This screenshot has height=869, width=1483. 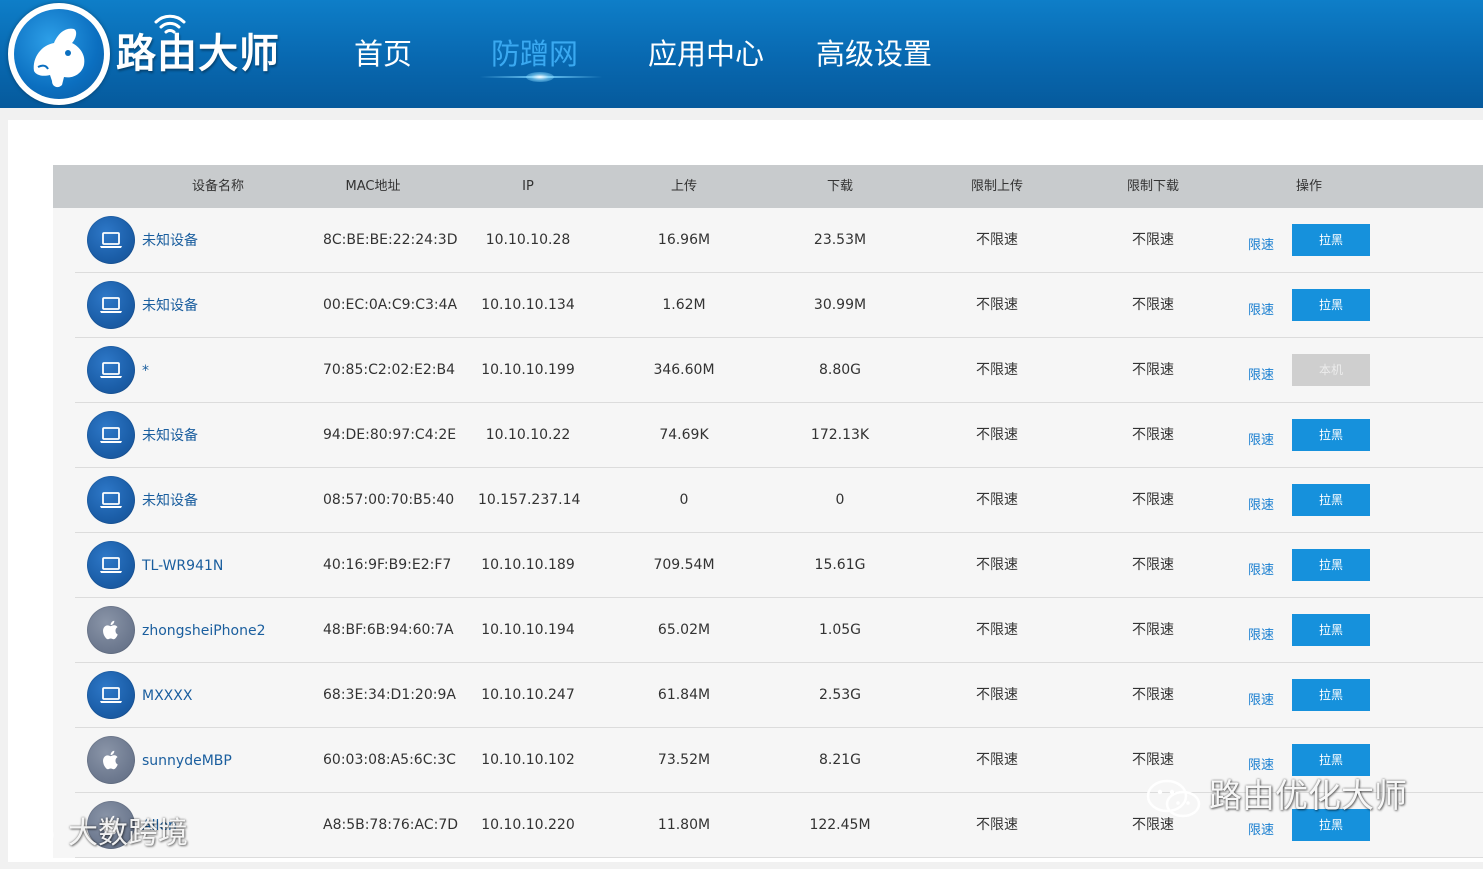 I want to click on header-mac: MAC地址, so click(x=373, y=186).